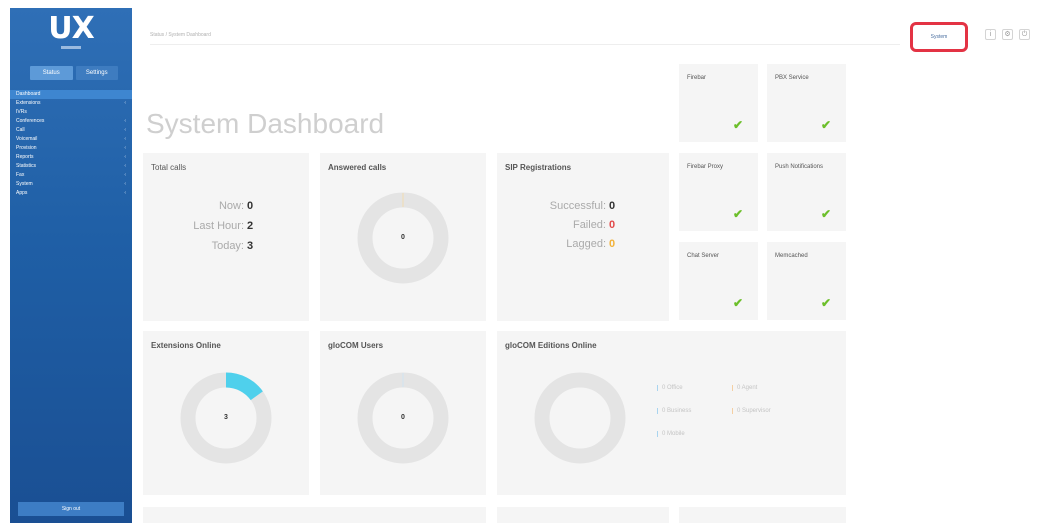 This screenshot has height=523, width=1051. I want to click on breadcrumb: Status / System Dashboard, so click(180, 35).